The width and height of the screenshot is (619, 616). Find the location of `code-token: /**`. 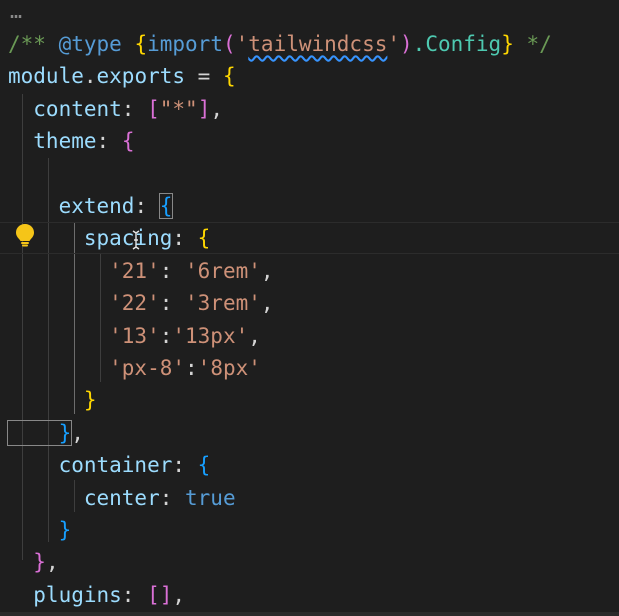

code-token: /** is located at coordinates (33, 44).